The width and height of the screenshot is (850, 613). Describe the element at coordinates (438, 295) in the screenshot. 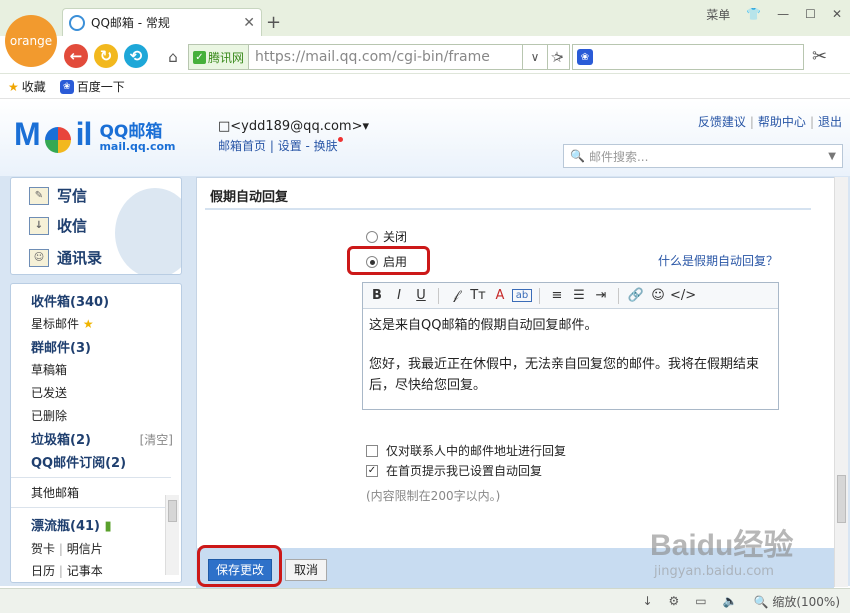

I see `toolbar-separator` at that location.